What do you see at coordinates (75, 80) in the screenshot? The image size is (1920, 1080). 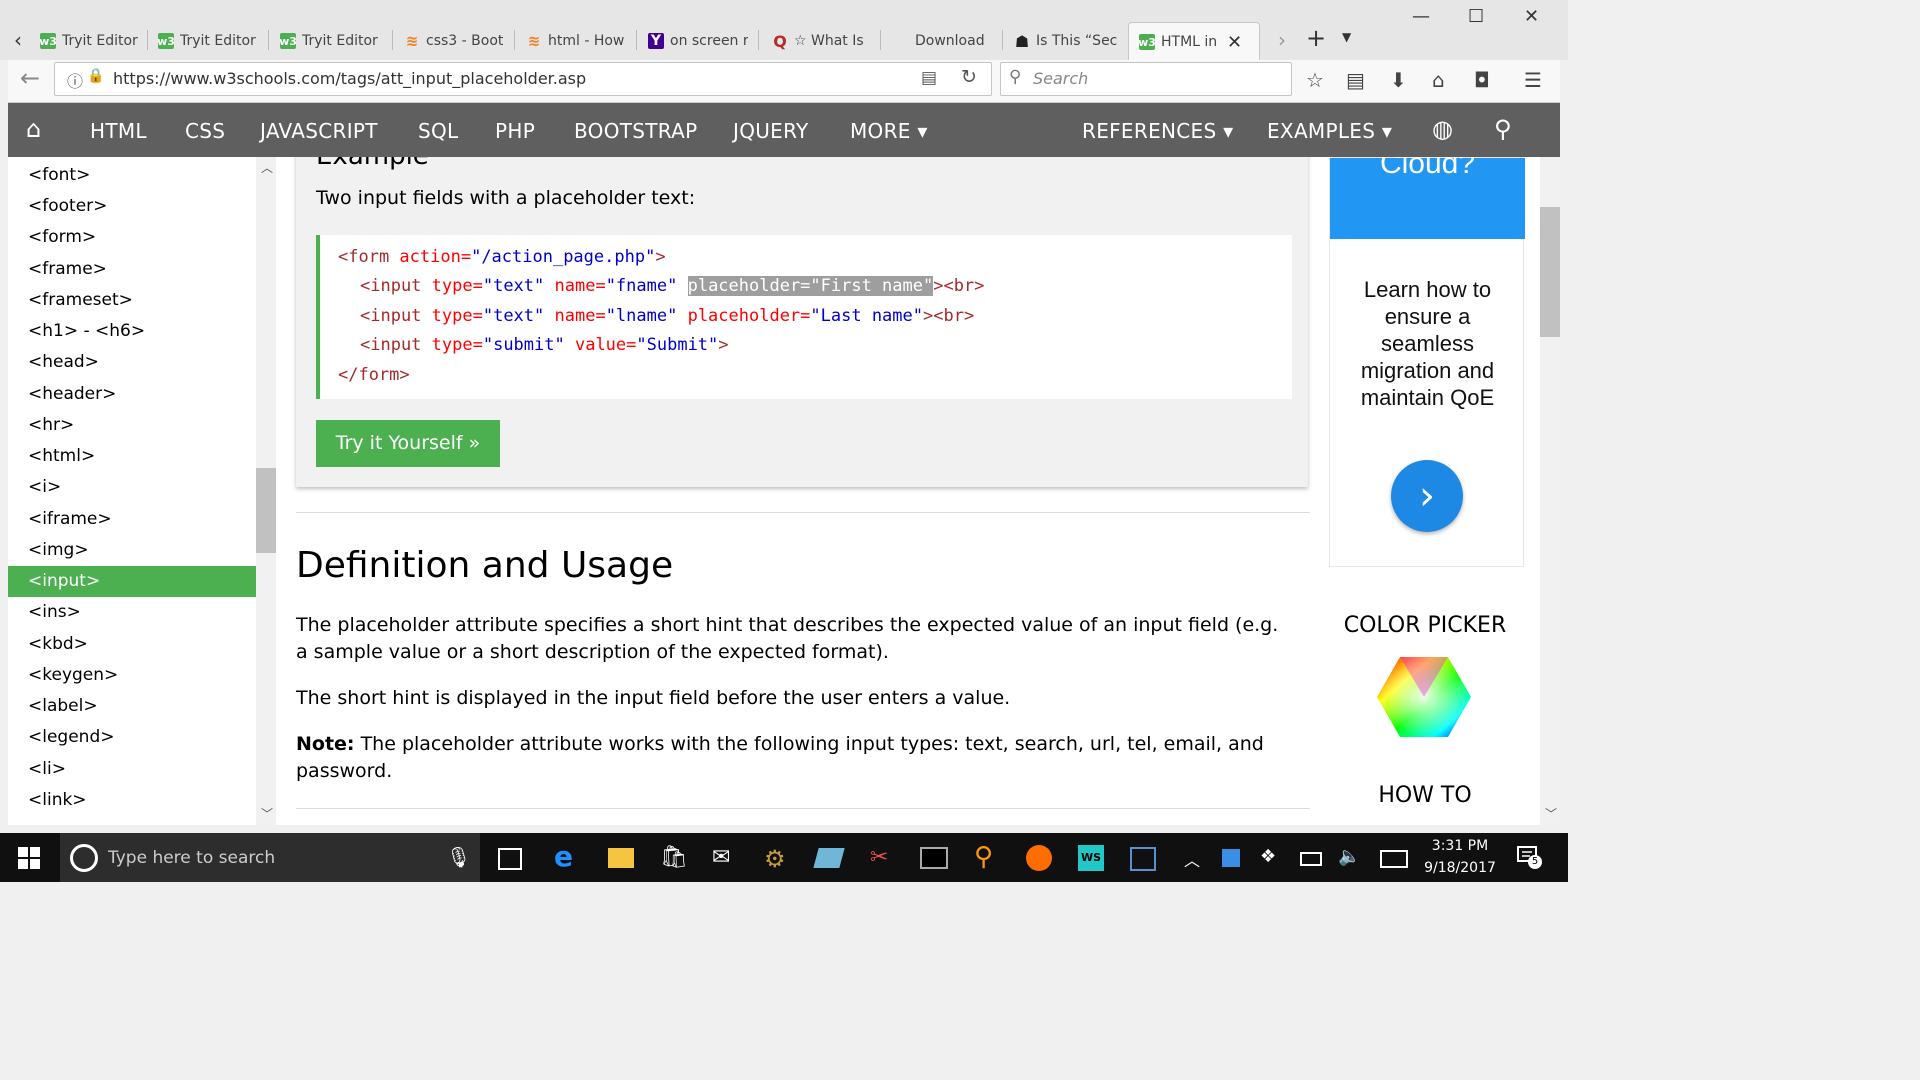 I see `info-icon: ⓘ` at bounding box center [75, 80].